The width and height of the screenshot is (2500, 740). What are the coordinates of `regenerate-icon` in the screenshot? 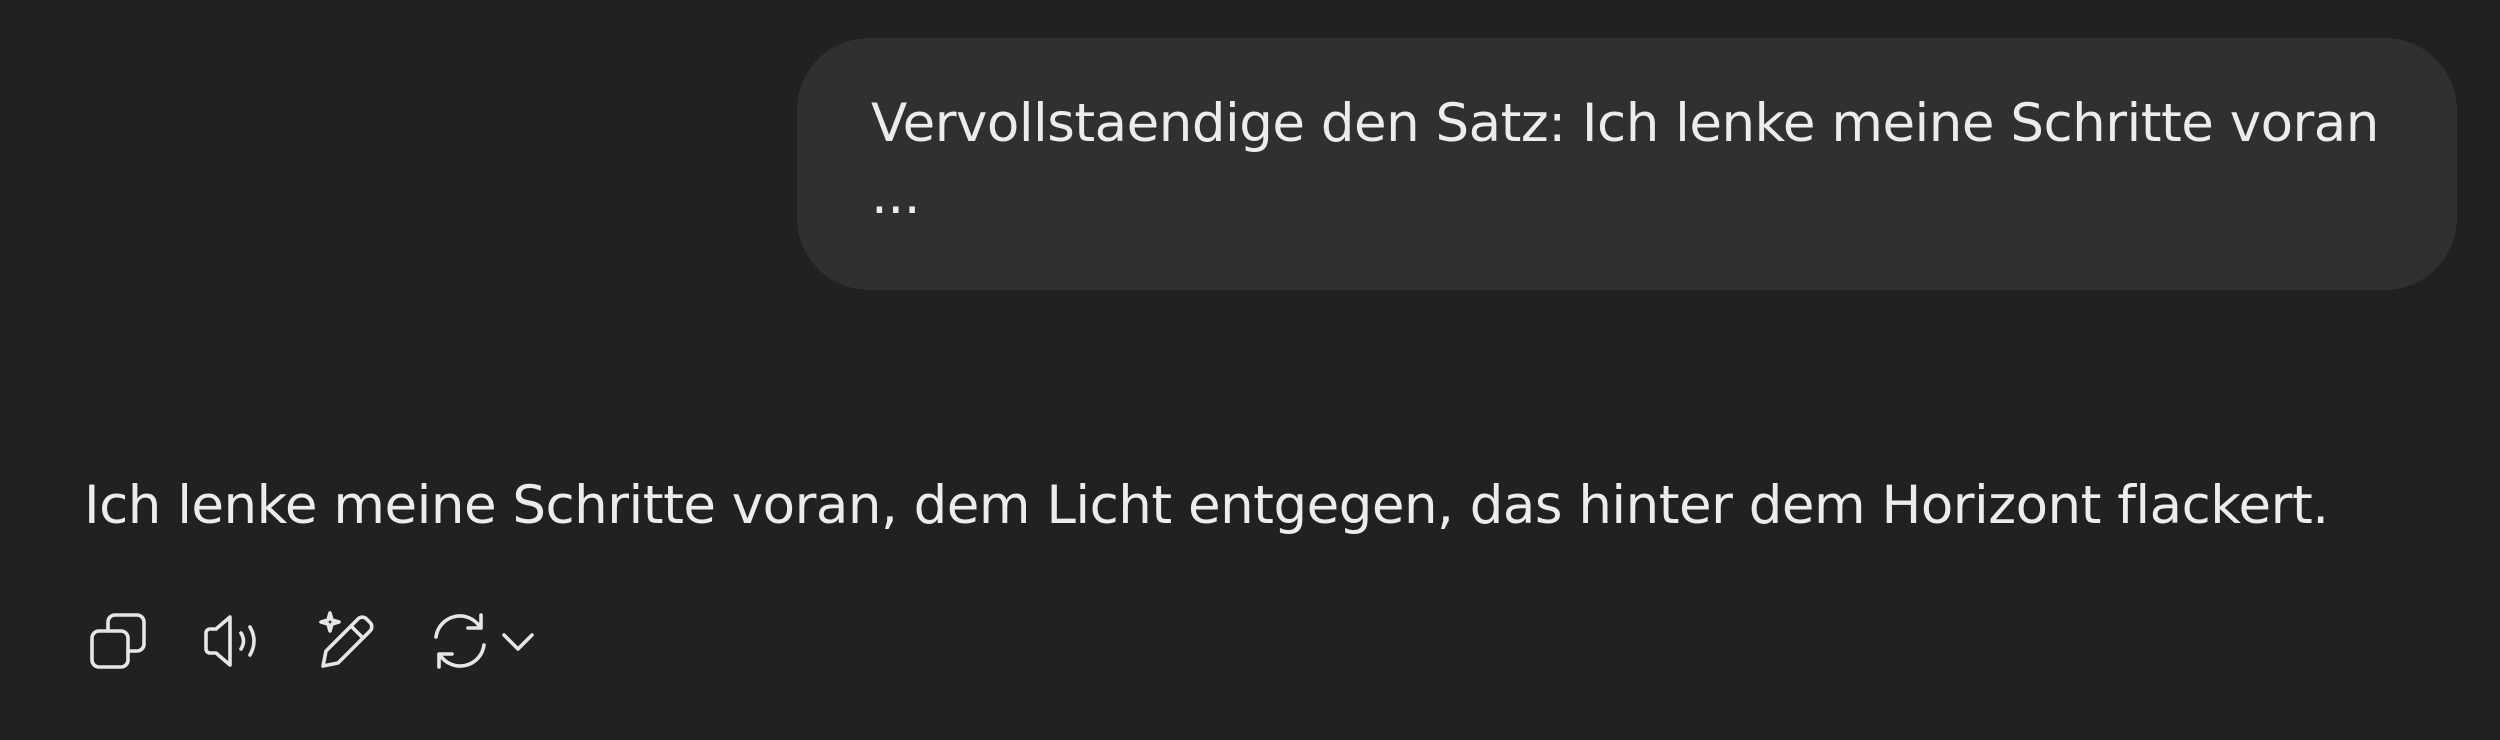 It's located at (460, 641).